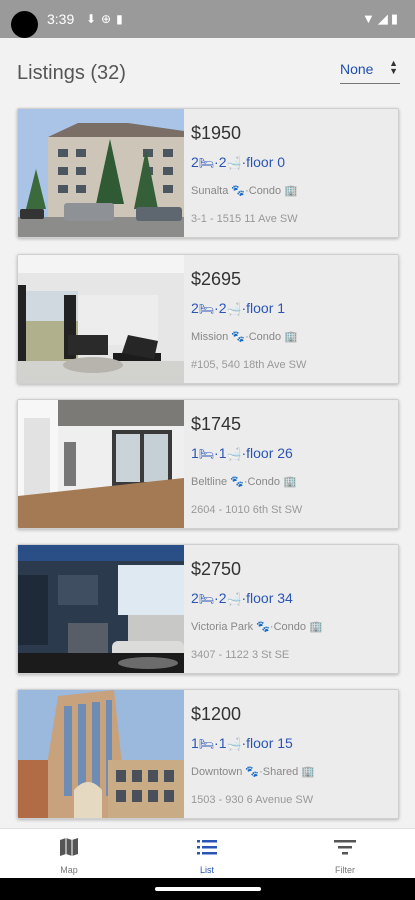 This screenshot has width=415, height=900. I want to click on listing-location: Sunalta 🐾·Condo 🏢, so click(244, 191).